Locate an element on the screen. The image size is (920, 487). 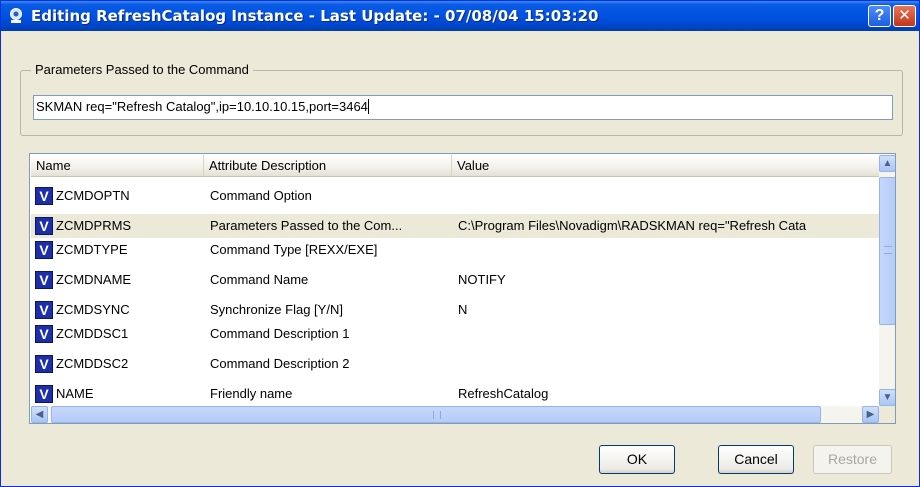
horizontal-scrollbar: ◀ ▶ is located at coordinates (455, 414).